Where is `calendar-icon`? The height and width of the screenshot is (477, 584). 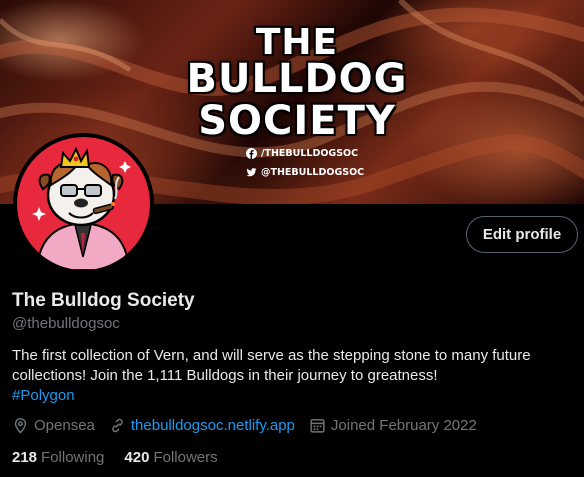
calendar-icon is located at coordinates (317, 426).